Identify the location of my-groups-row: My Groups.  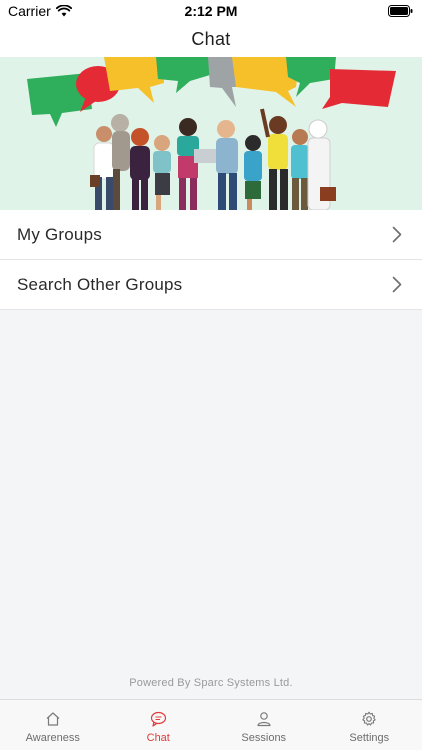
(211, 235).